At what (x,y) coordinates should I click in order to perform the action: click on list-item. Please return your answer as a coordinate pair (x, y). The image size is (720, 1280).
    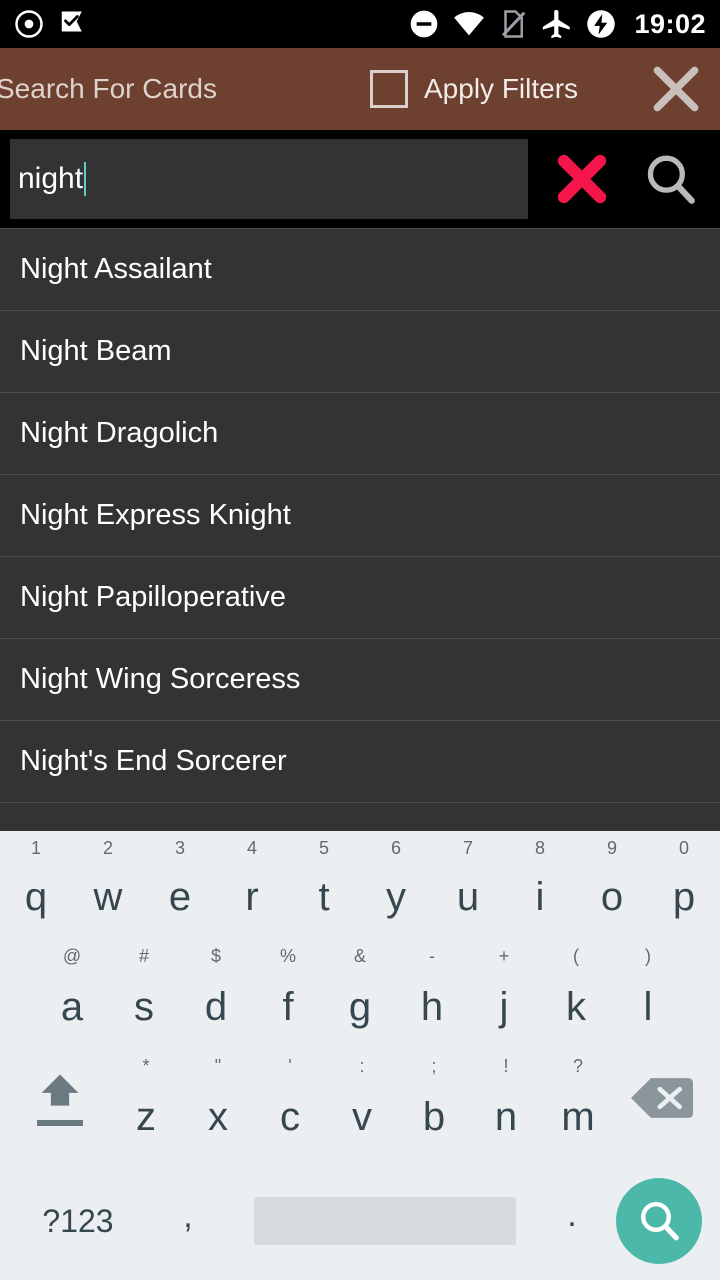
    Looking at the image, I should click on (360, 817).